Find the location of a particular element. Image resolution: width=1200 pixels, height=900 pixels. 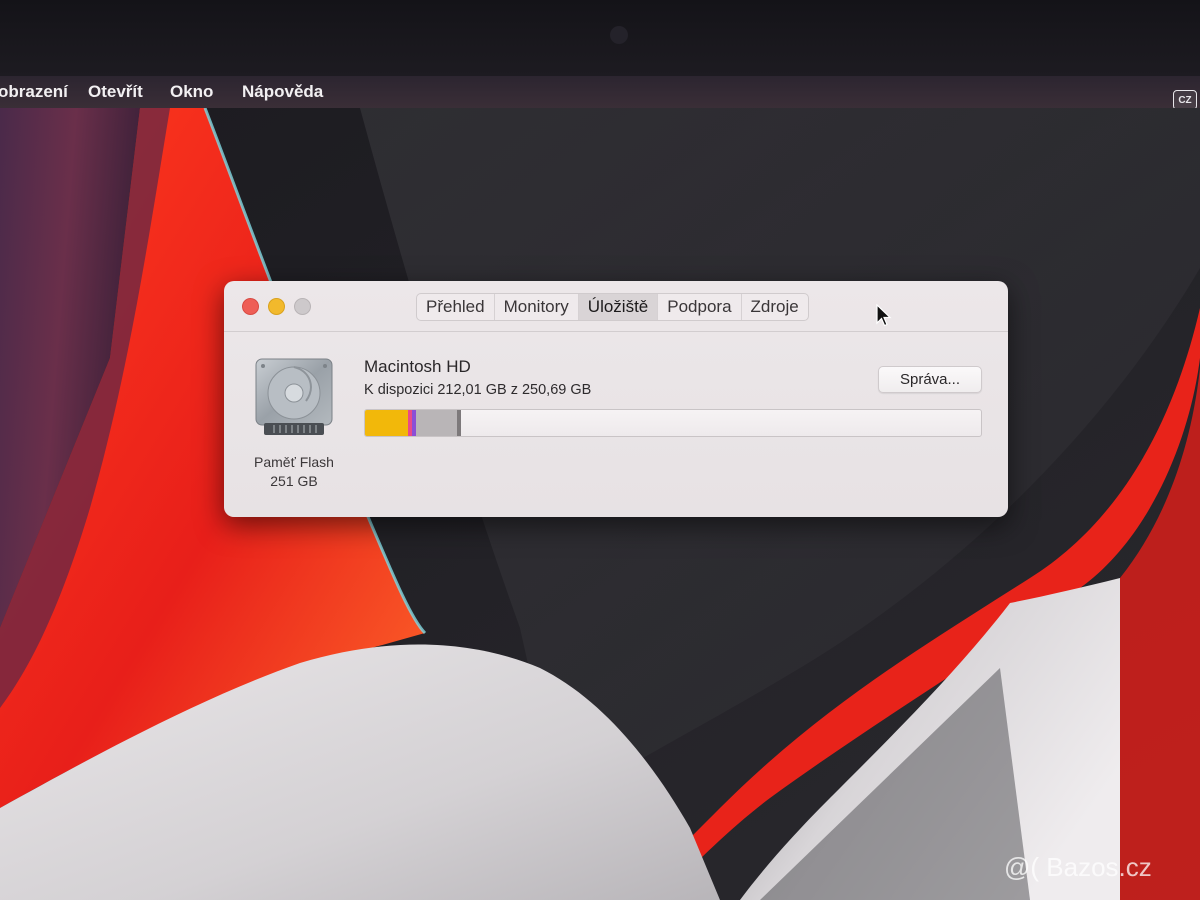

tab-bar: Přehled Monitory Úložiště Podpora Zdroje is located at coordinates (612, 307).